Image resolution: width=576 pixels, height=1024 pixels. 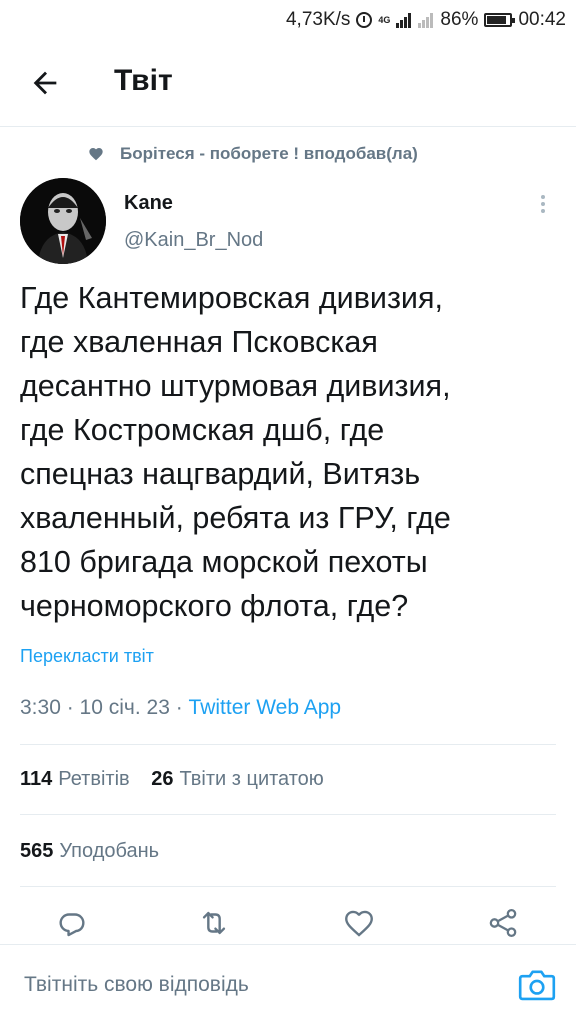 What do you see at coordinates (364, 20) in the screenshot?
I see `alarm-icon` at bounding box center [364, 20].